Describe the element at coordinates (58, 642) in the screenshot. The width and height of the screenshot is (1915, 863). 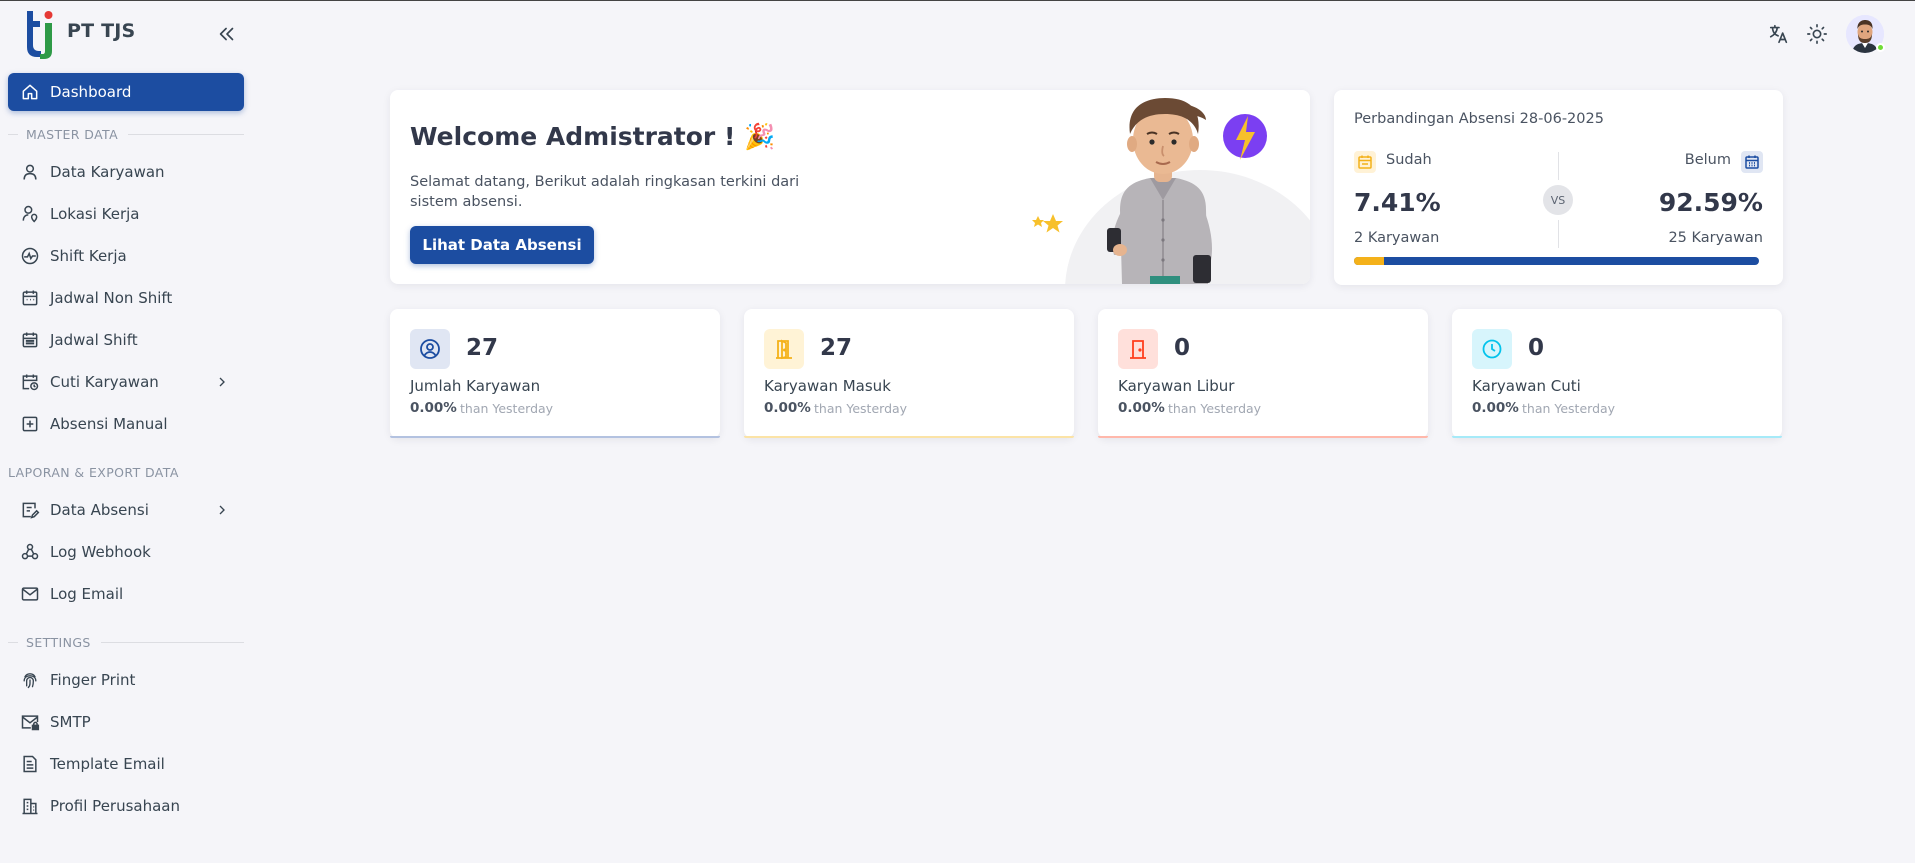
I see `section-header-label: SETTINGS` at that location.